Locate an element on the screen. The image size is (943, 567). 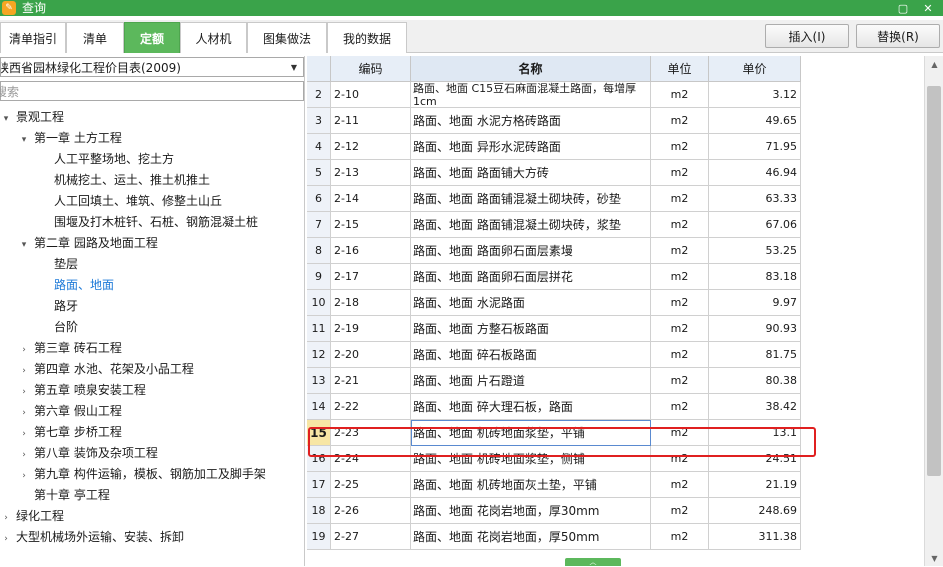
cell-name: 路面、地面 路面铺混凝土砌块砖，浆垫 is located at coordinates (531, 225).